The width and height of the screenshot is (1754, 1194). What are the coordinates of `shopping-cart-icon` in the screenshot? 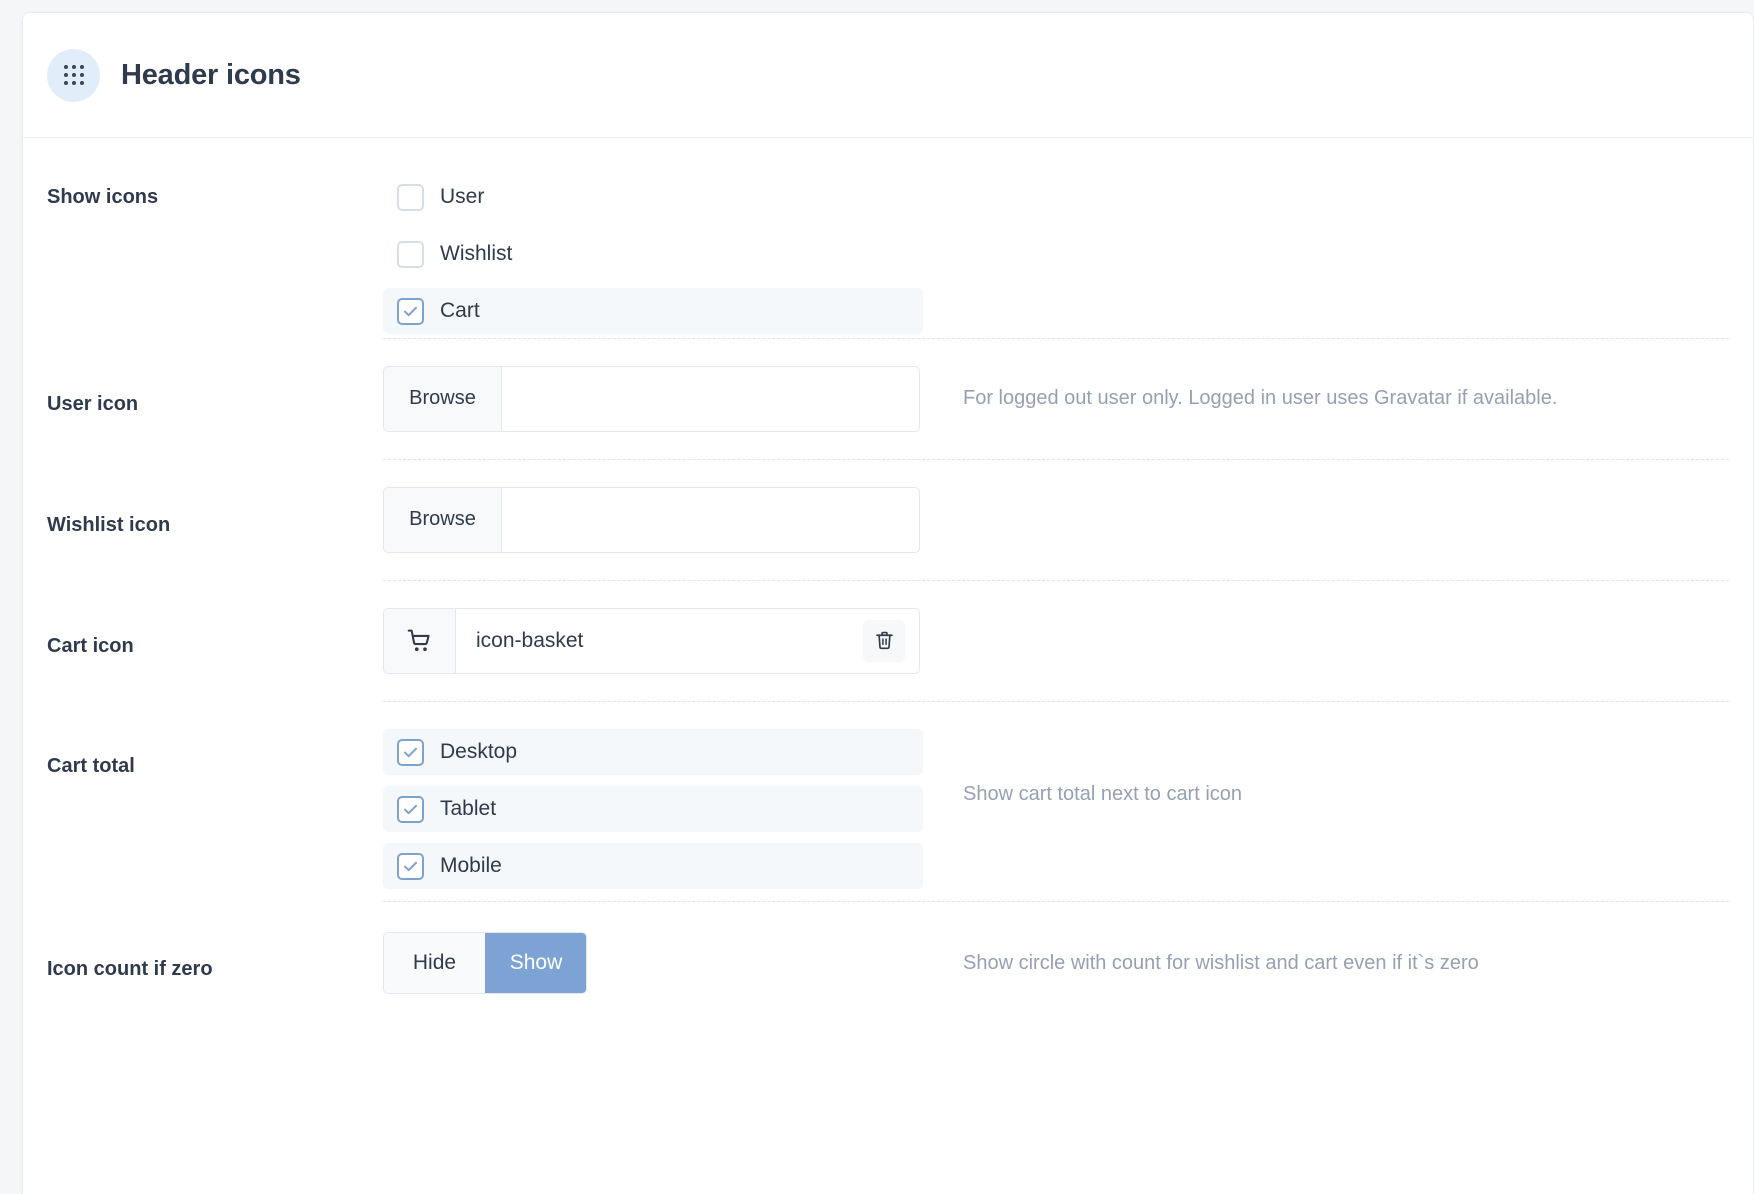 It's located at (420, 640).